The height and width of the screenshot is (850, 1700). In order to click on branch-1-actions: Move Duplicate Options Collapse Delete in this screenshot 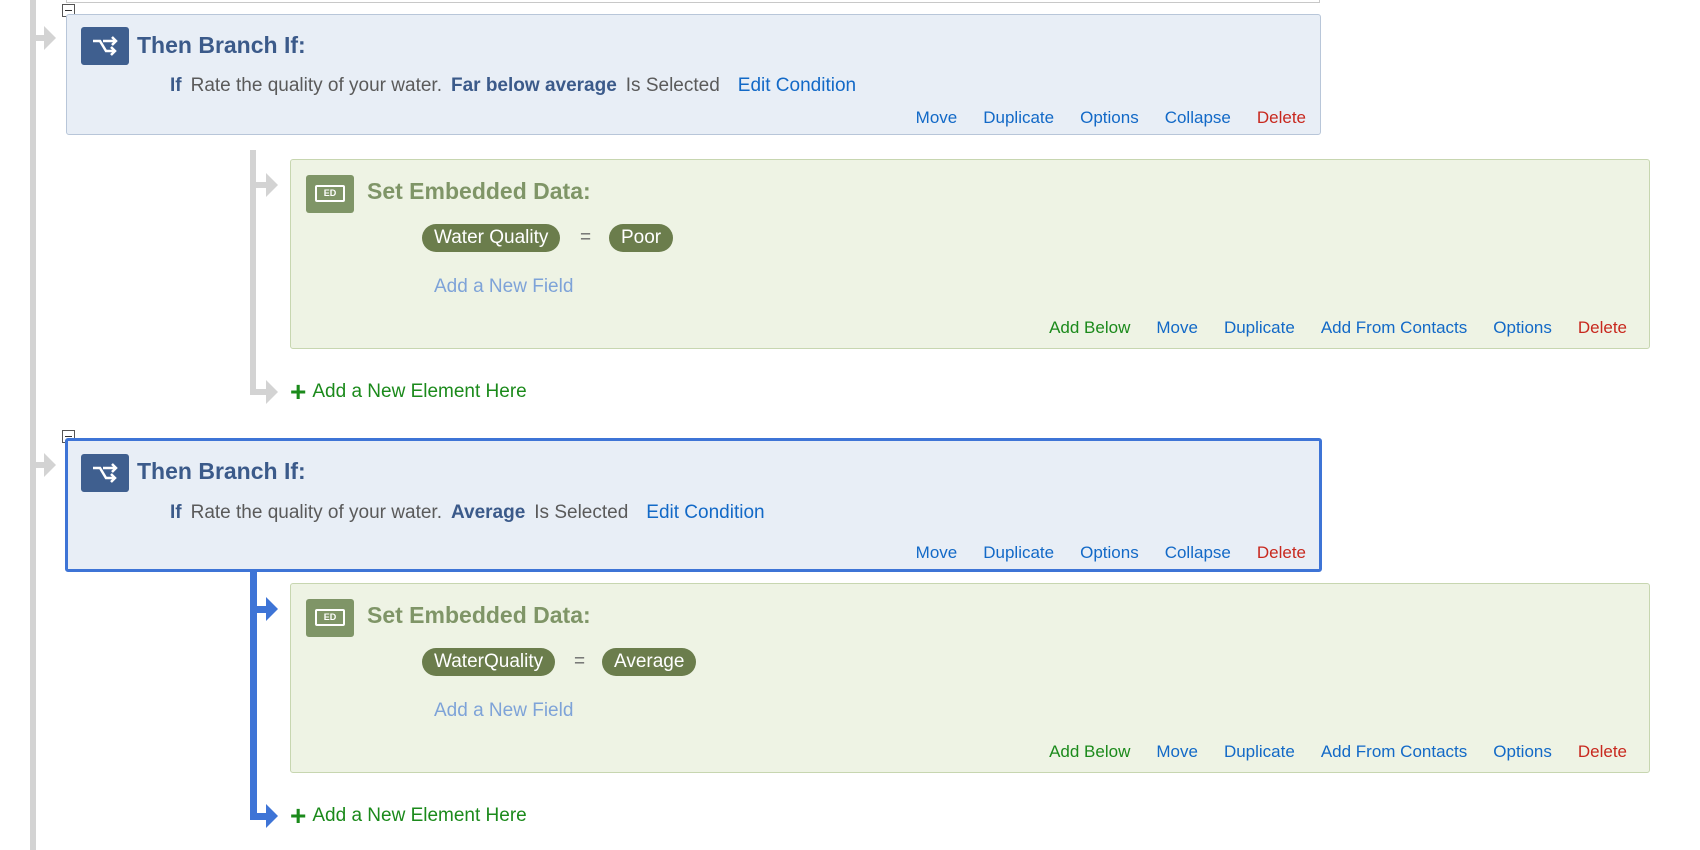, I will do `click(1098, 118)`.